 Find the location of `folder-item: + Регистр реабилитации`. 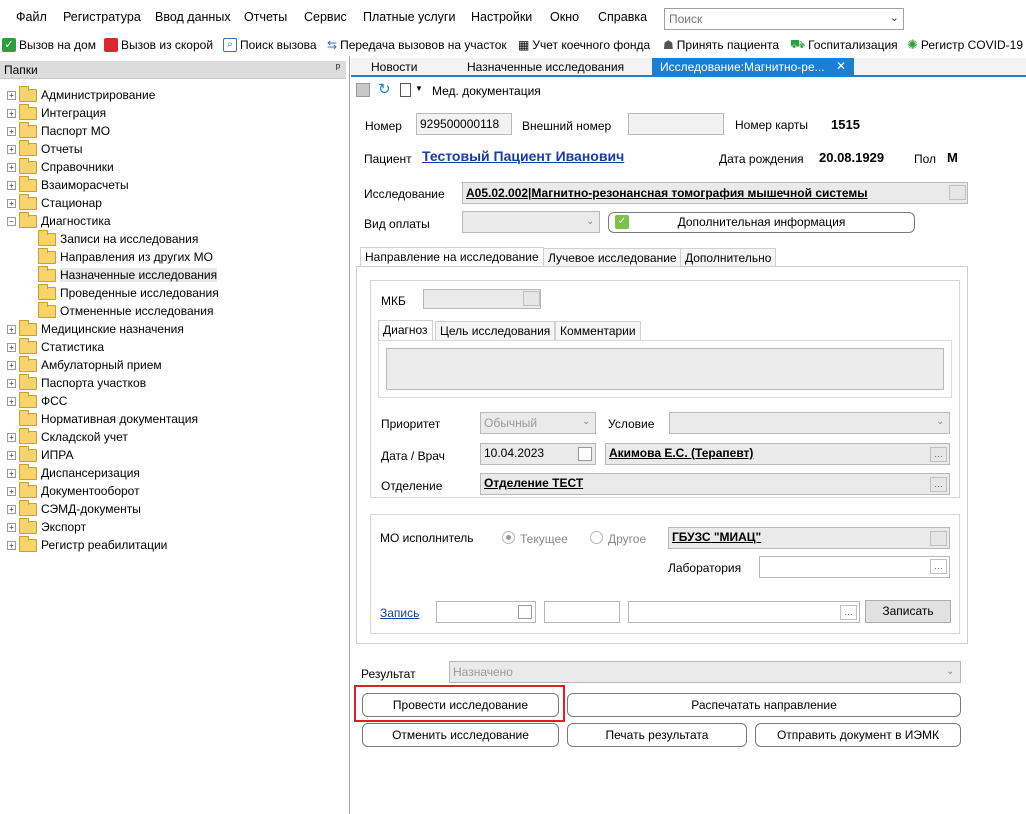

folder-item: + Регистр реабилитации is located at coordinates (87, 544).